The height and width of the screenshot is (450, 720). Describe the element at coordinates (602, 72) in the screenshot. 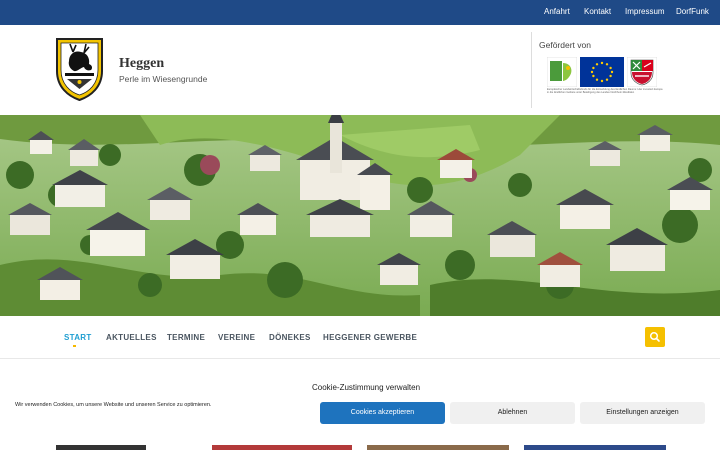

I see `eu-flag-icon` at that location.